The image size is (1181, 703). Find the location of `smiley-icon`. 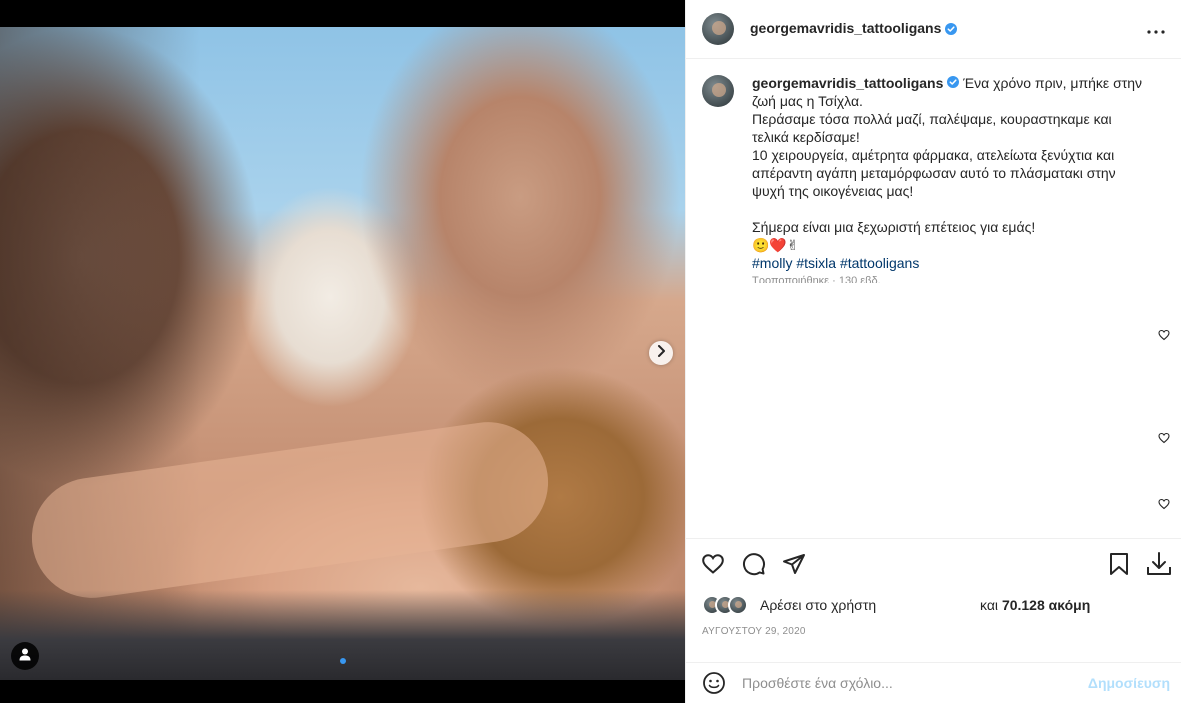

smiley-icon is located at coordinates (714, 683).